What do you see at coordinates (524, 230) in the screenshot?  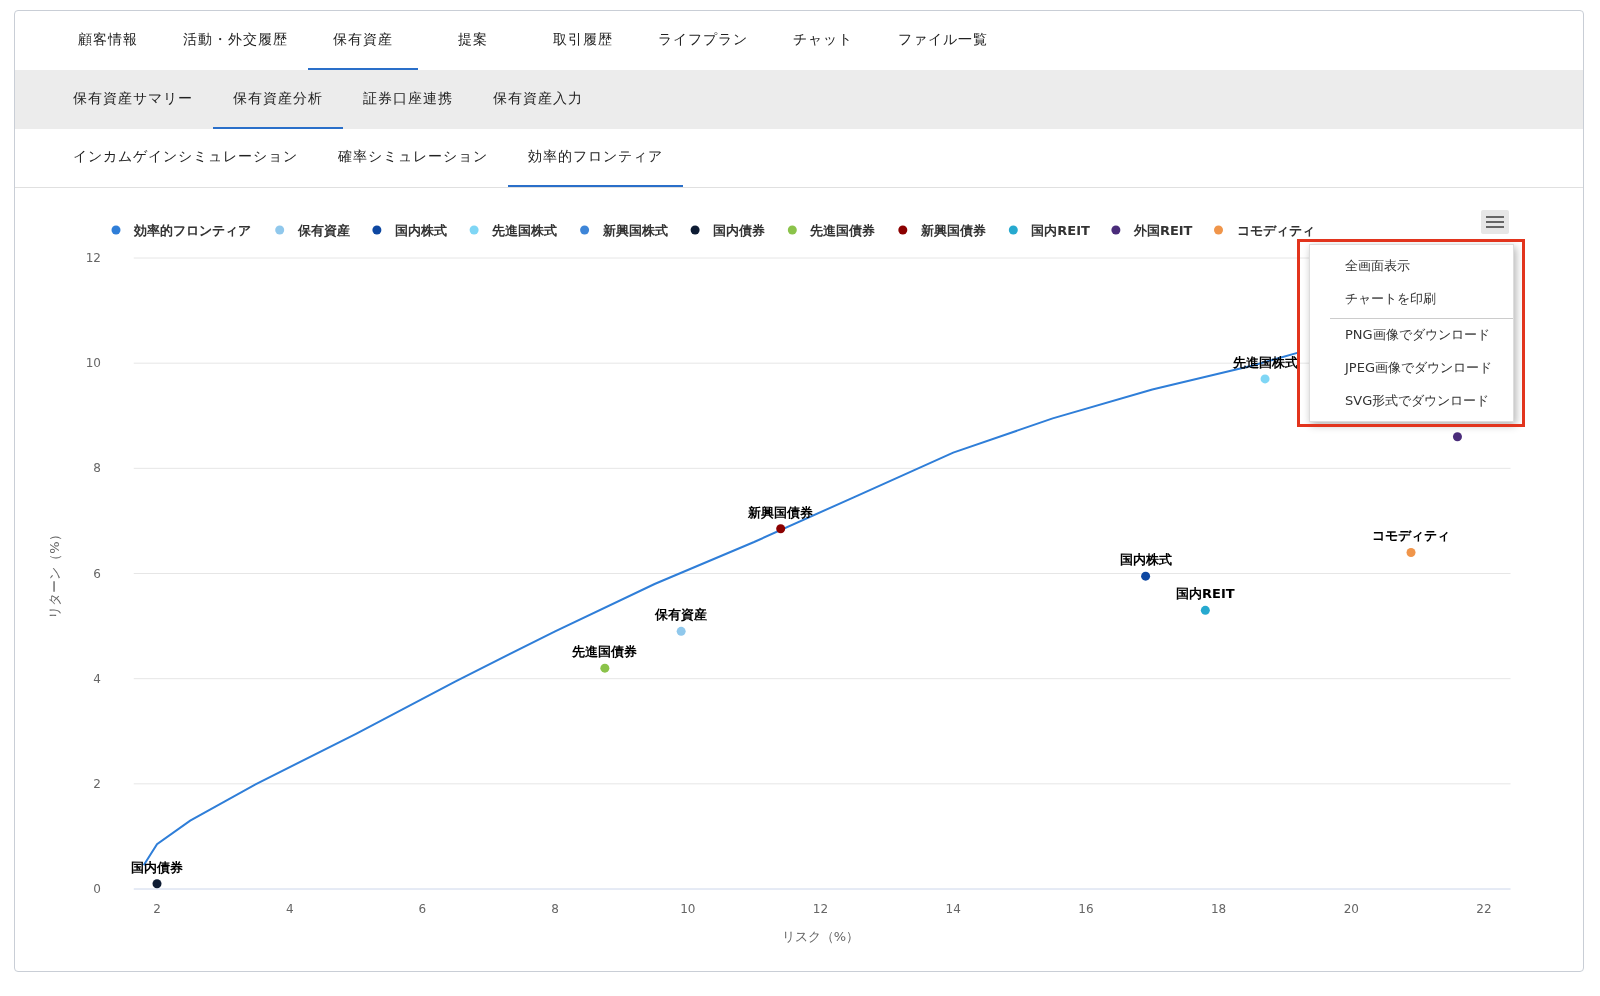 I see `legend-label: 先進国株式` at bounding box center [524, 230].